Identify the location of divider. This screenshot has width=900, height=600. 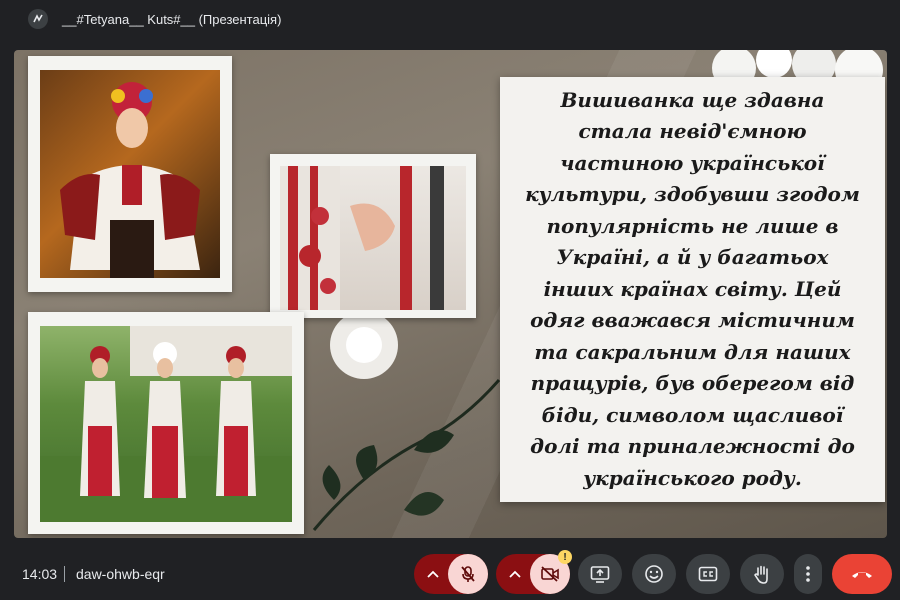
(64, 574).